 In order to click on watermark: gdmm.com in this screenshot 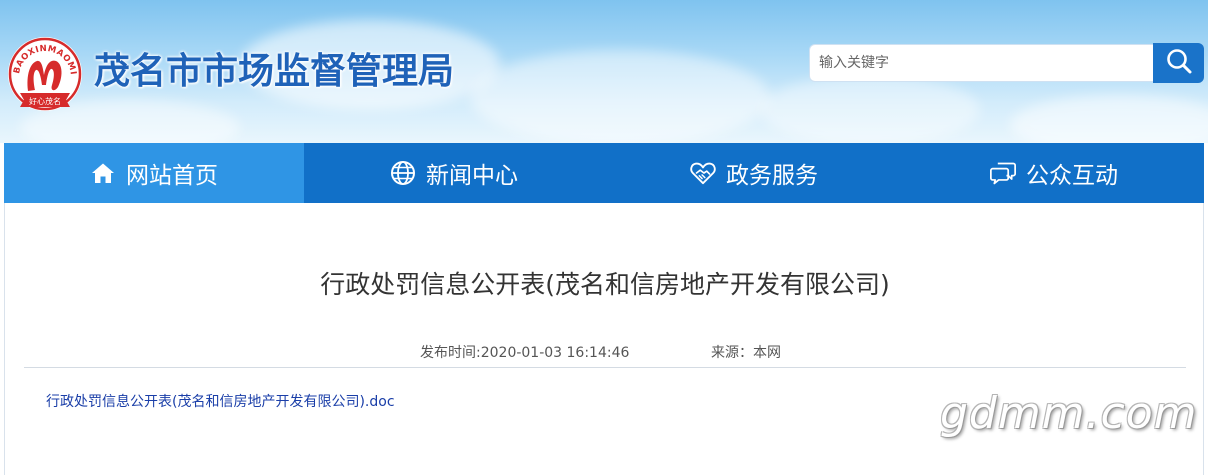, I will do `click(1069, 413)`.